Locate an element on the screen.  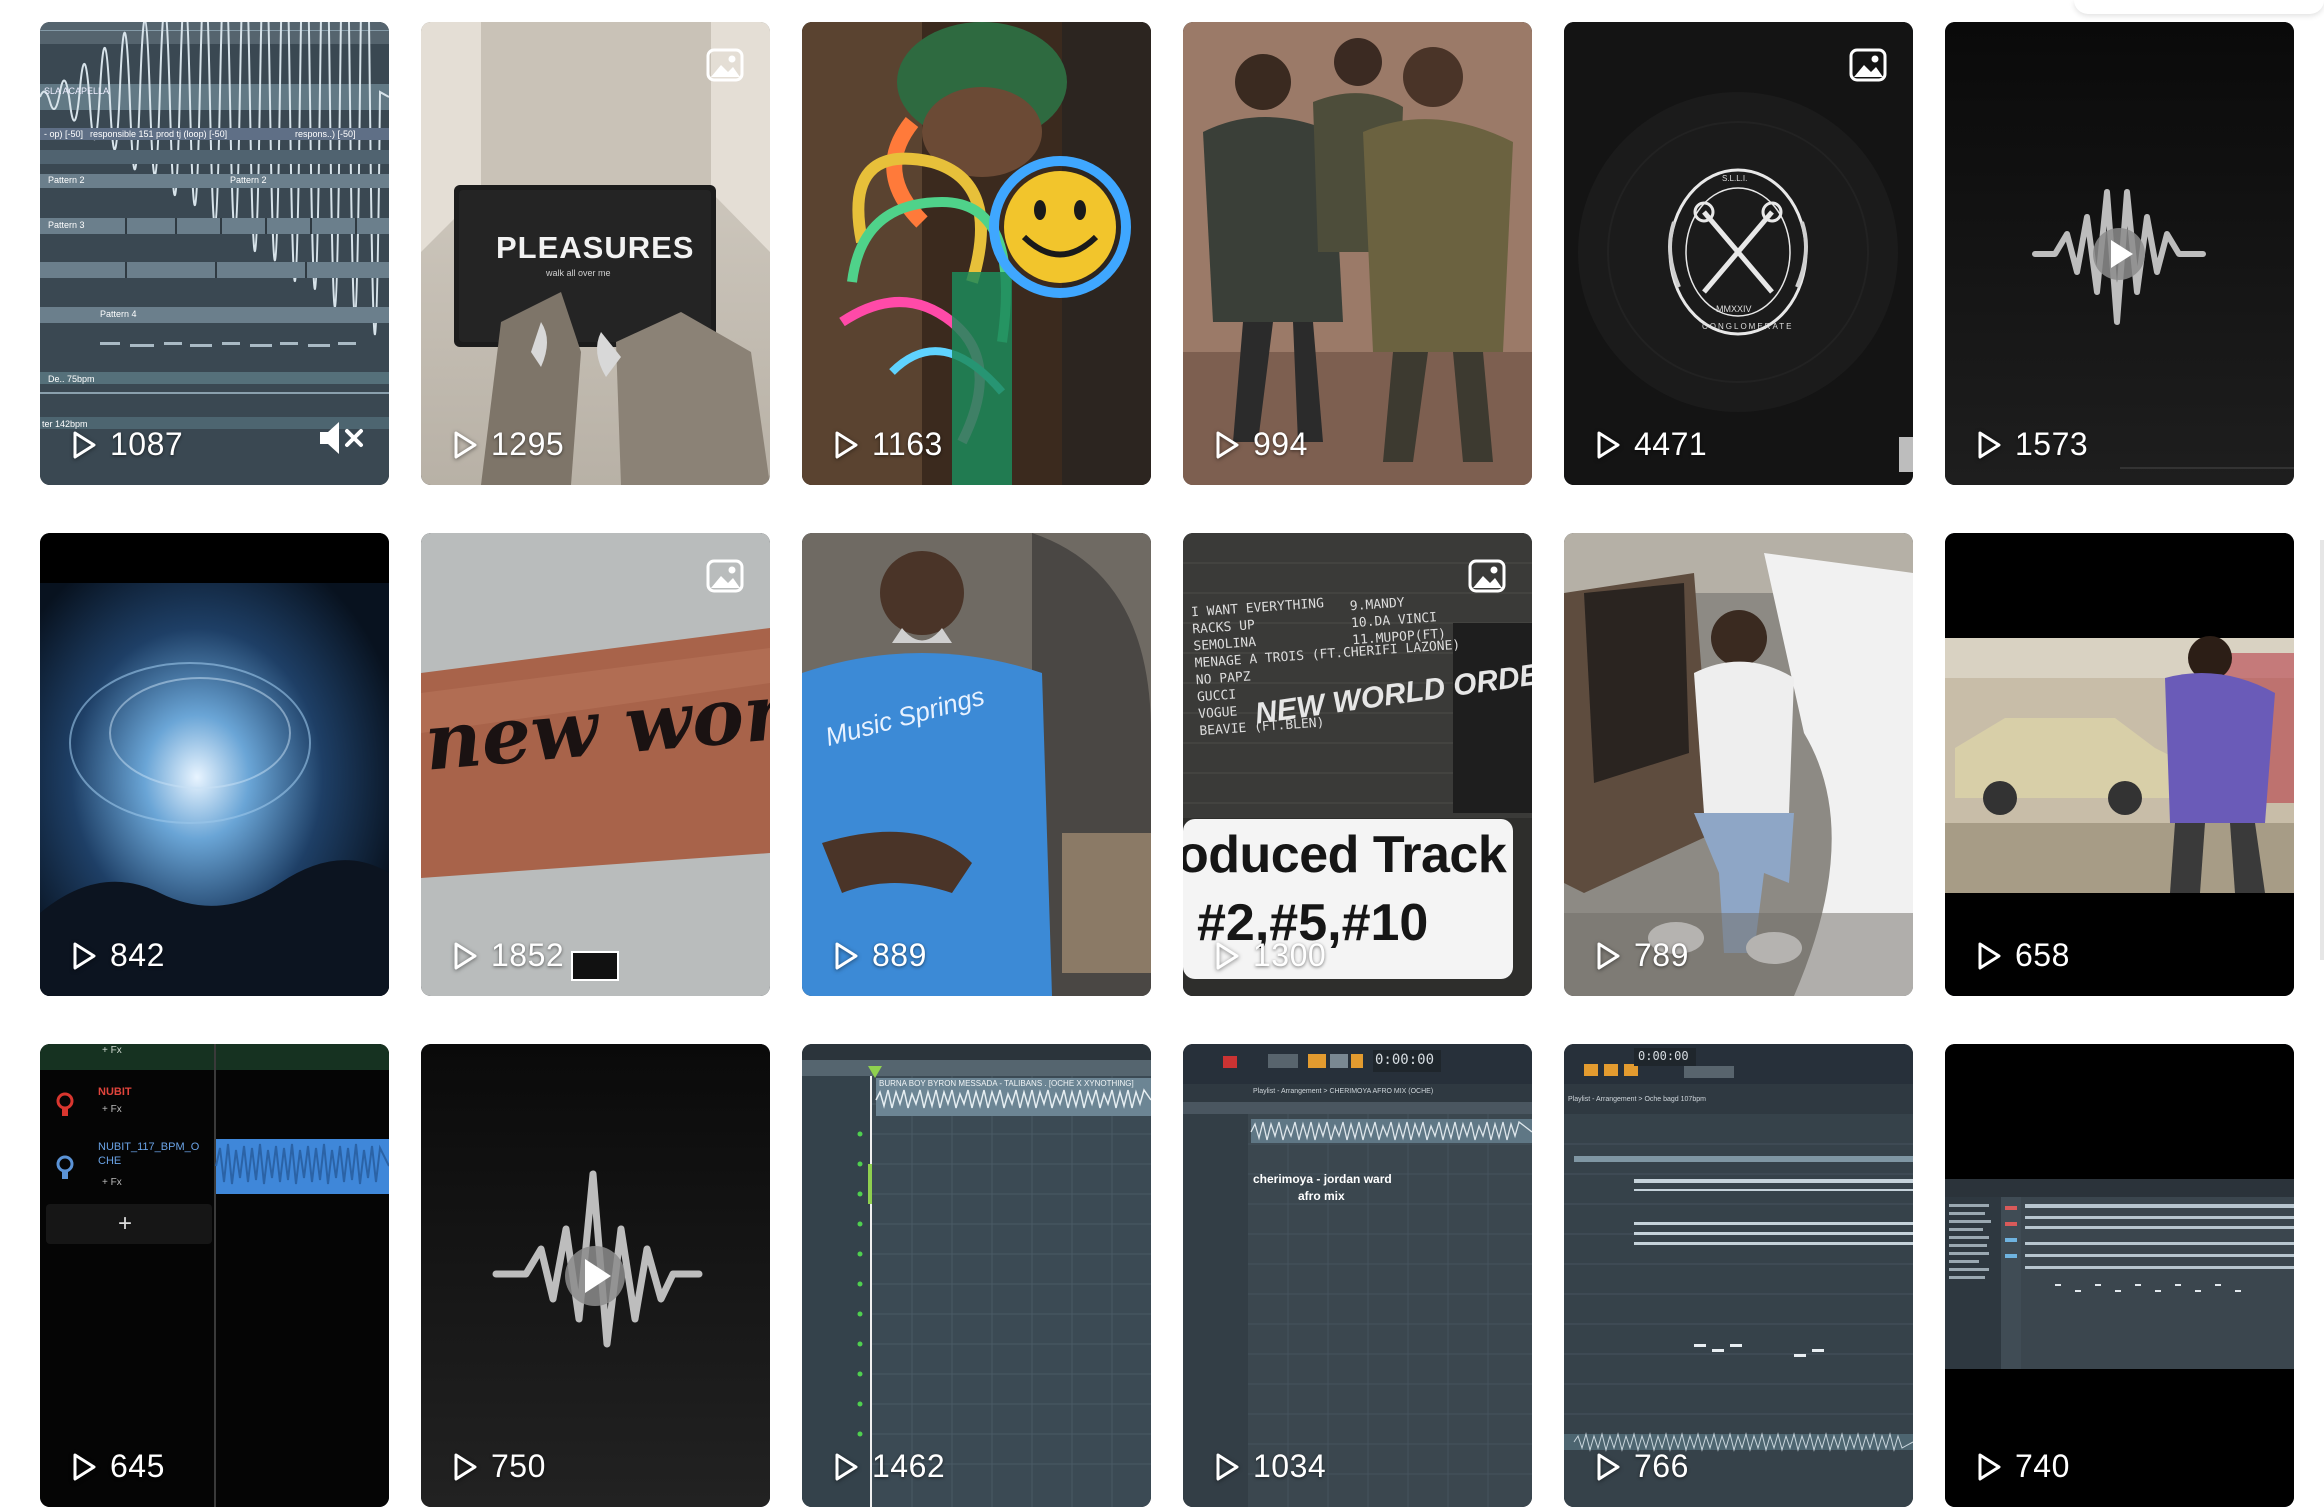
video-tile: 842 is located at coordinates (214, 764).